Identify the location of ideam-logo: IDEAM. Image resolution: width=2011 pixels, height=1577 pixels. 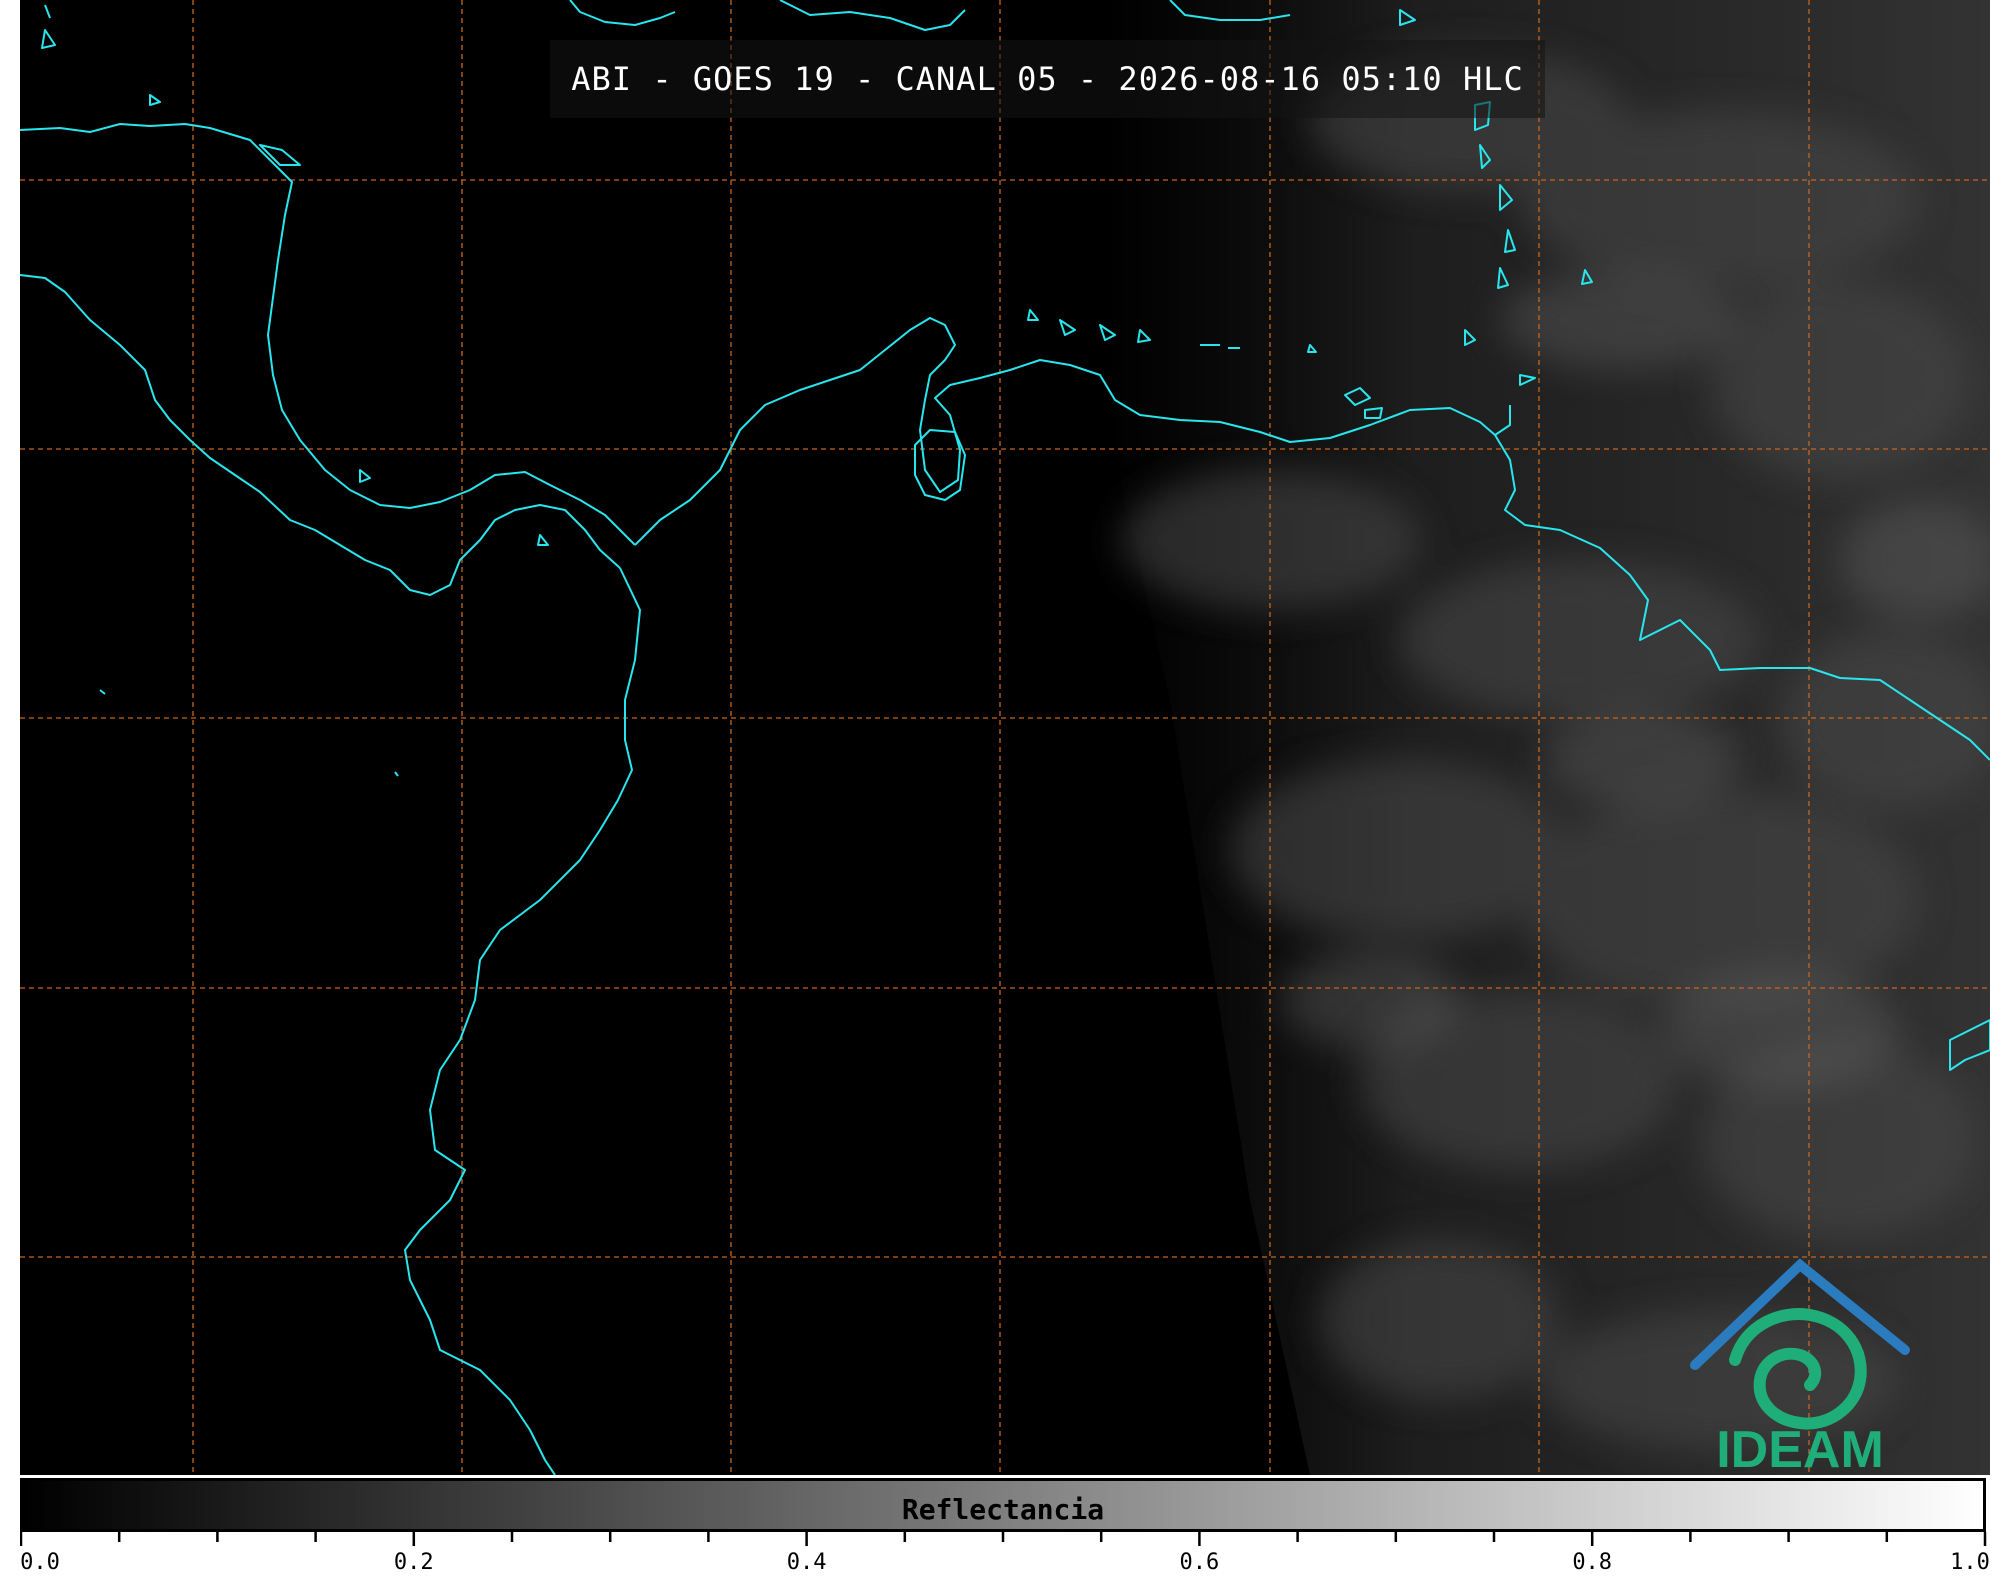
(1800, 1365).